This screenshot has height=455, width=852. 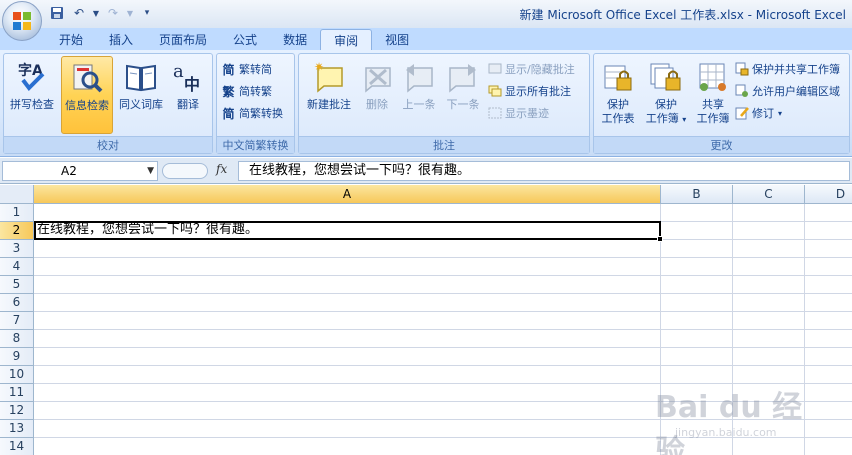 I want to click on tab-review: 审阅, so click(x=346, y=39).